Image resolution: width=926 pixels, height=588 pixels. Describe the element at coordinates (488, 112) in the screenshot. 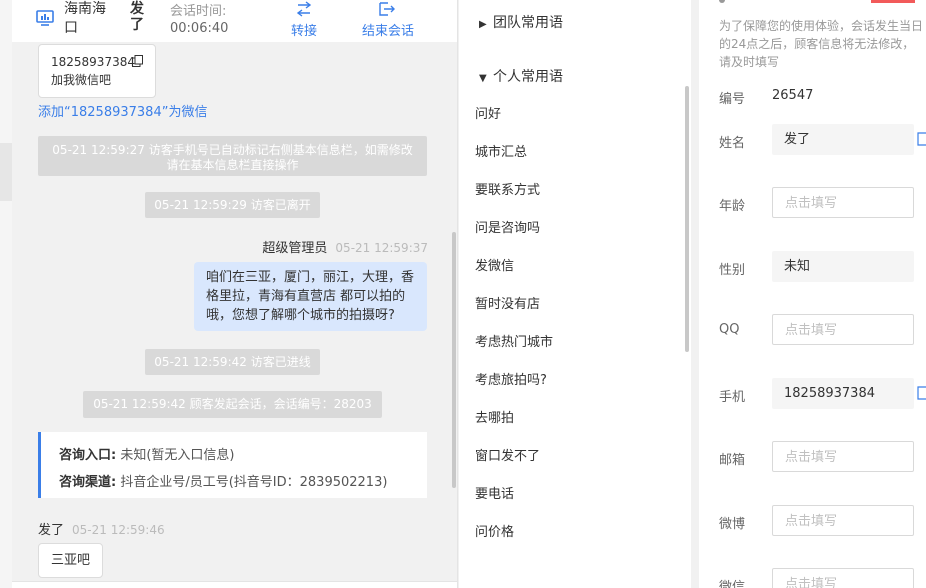

I see `phrase-item: 问好` at that location.